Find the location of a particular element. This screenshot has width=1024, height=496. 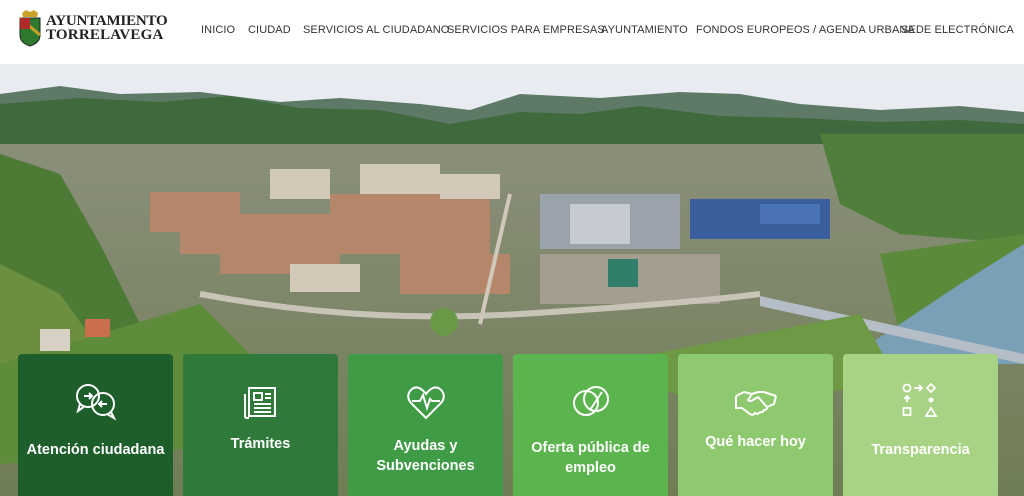

card-atencion-ciudadana: Atención ciudadana is located at coordinates (95, 425).